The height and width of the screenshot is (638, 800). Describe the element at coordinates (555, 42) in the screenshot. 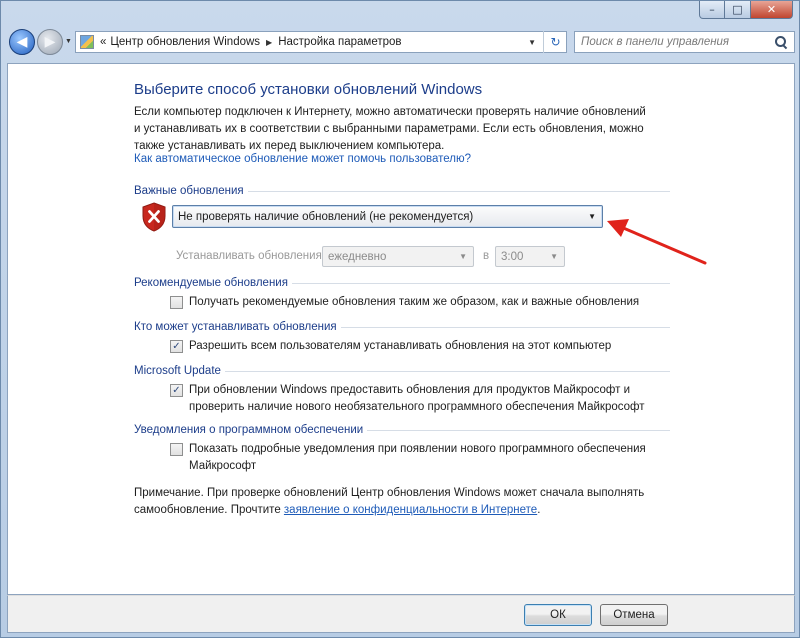

I see `refresh-icon: ↻` at that location.